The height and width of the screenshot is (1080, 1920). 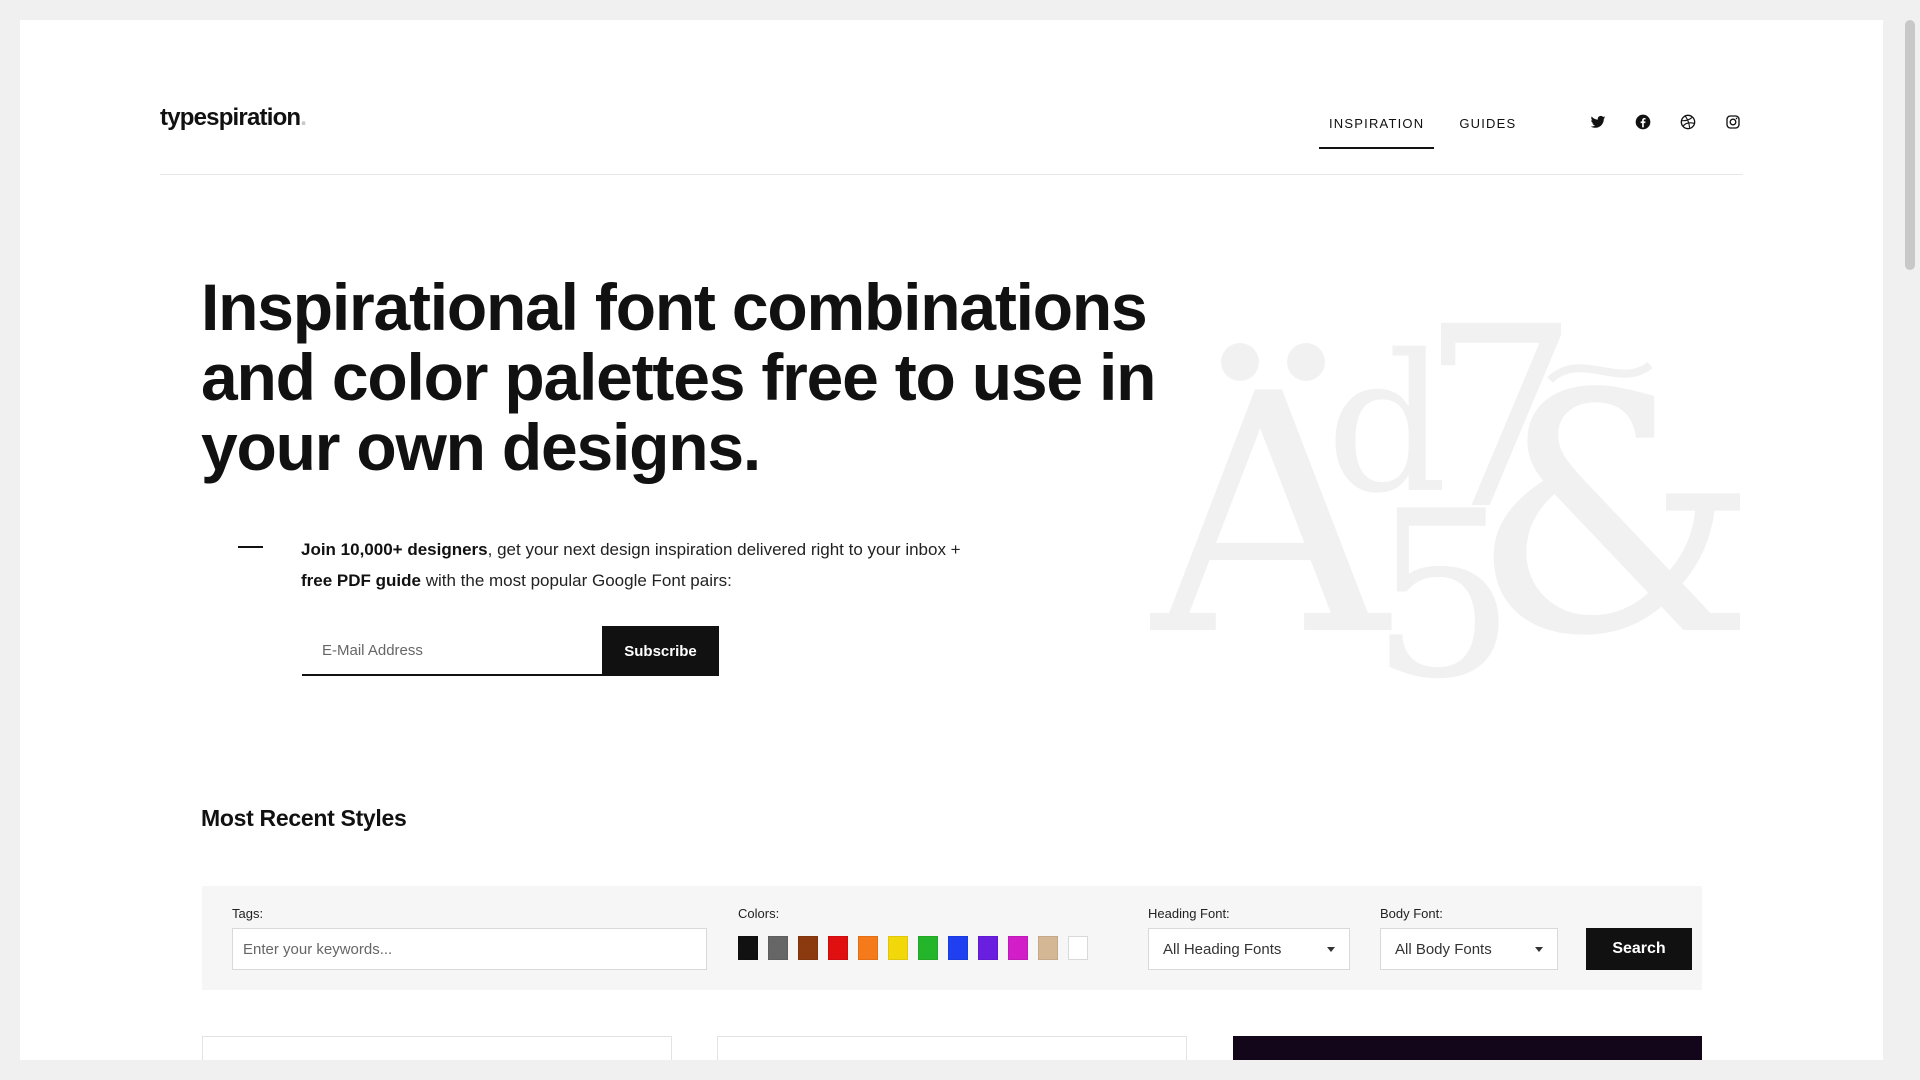 I want to click on tags-input, so click(x=469, y=949).